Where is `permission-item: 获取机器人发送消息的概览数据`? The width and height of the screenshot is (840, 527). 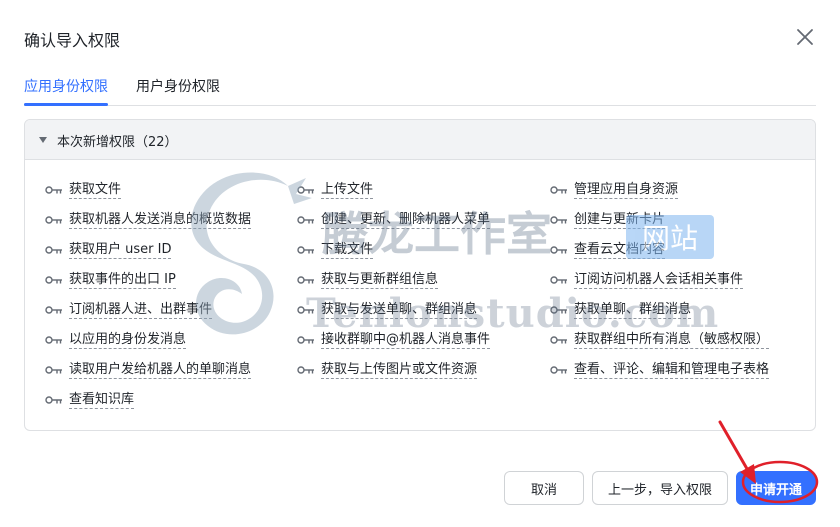 permission-item: 获取机器人发送消息的概览数据 is located at coordinates (148, 220).